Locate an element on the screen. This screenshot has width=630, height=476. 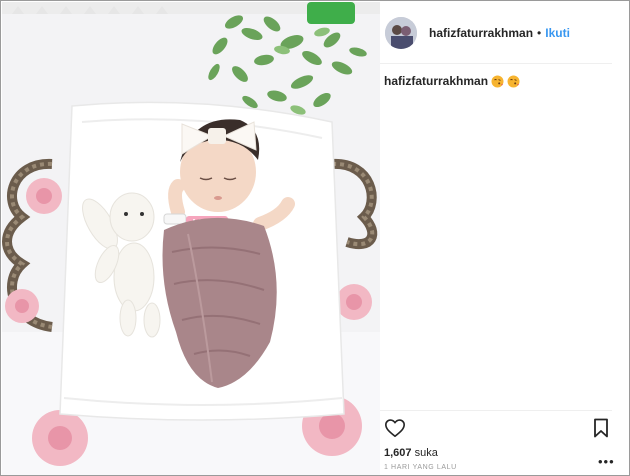
follow-button: Ikuti is located at coordinates (557, 33).